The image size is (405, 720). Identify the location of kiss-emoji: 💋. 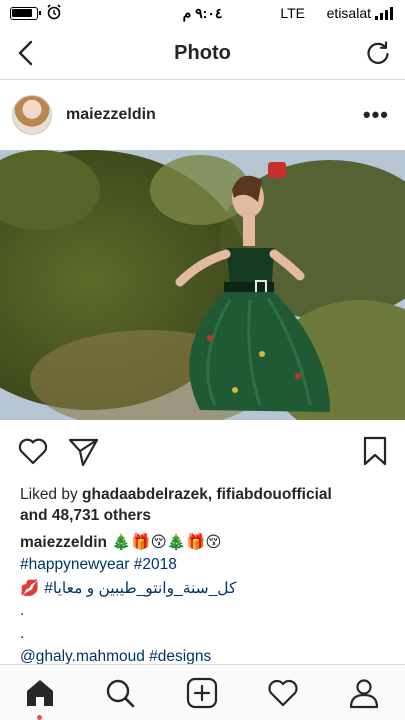
(32, 588).